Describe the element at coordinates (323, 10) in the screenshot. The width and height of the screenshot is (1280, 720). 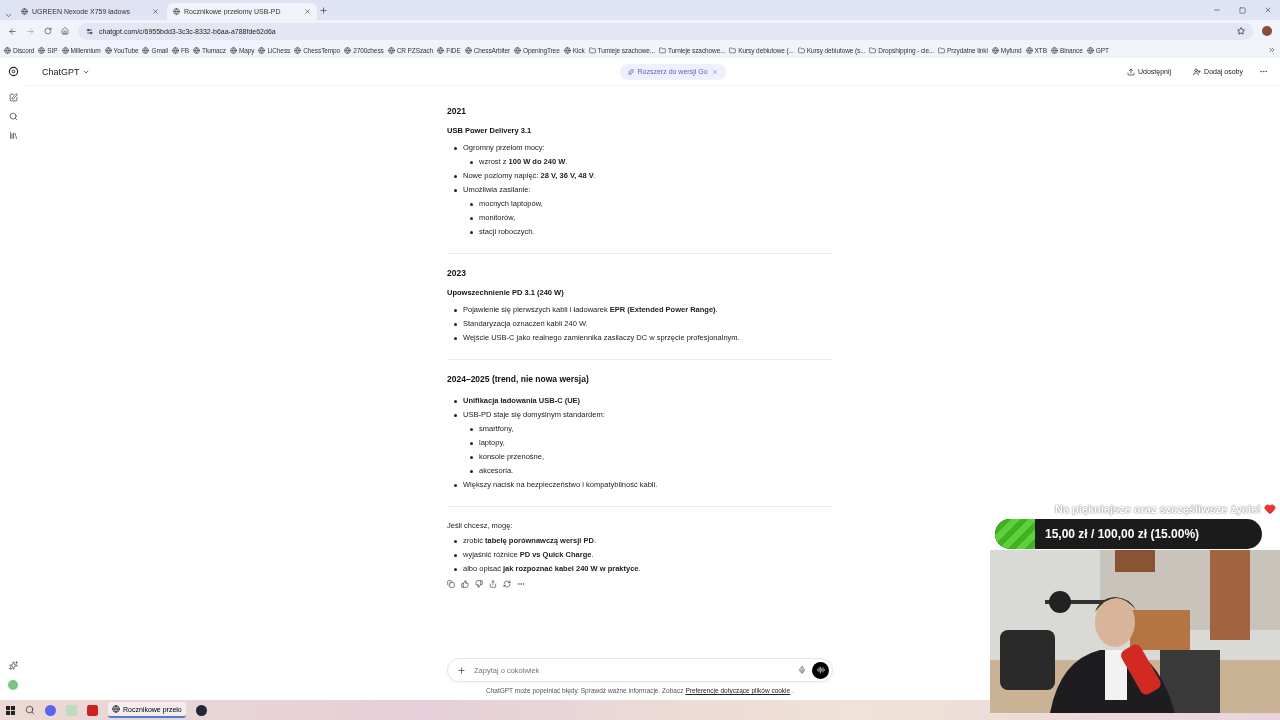
I see `new-tab-button` at that location.